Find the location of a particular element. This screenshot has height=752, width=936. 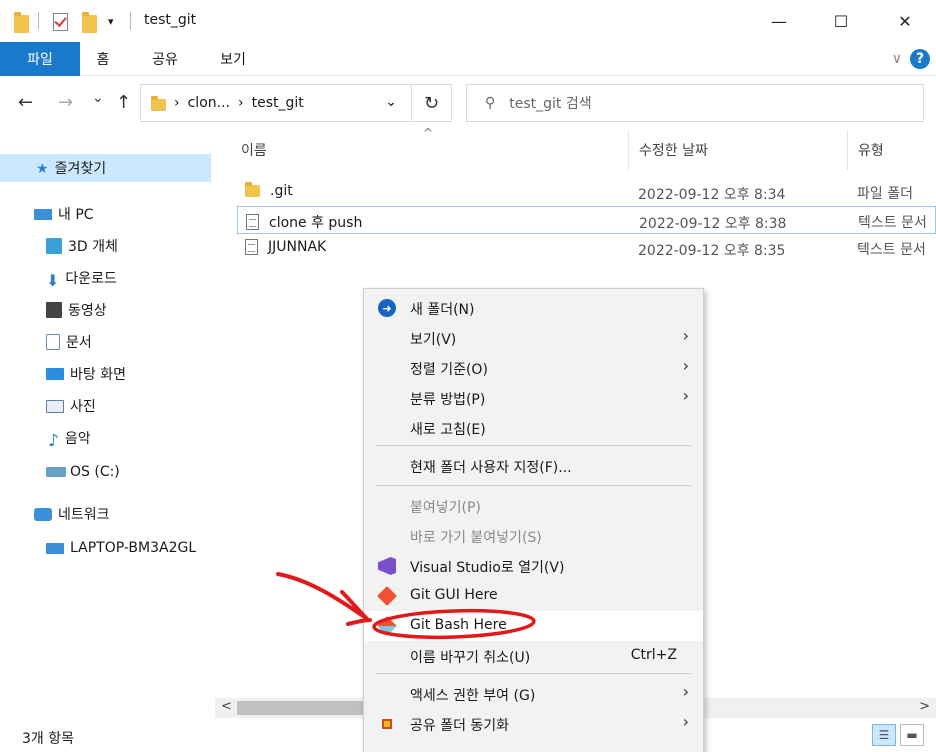

tab-view: 보기 is located at coordinates (233, 59).